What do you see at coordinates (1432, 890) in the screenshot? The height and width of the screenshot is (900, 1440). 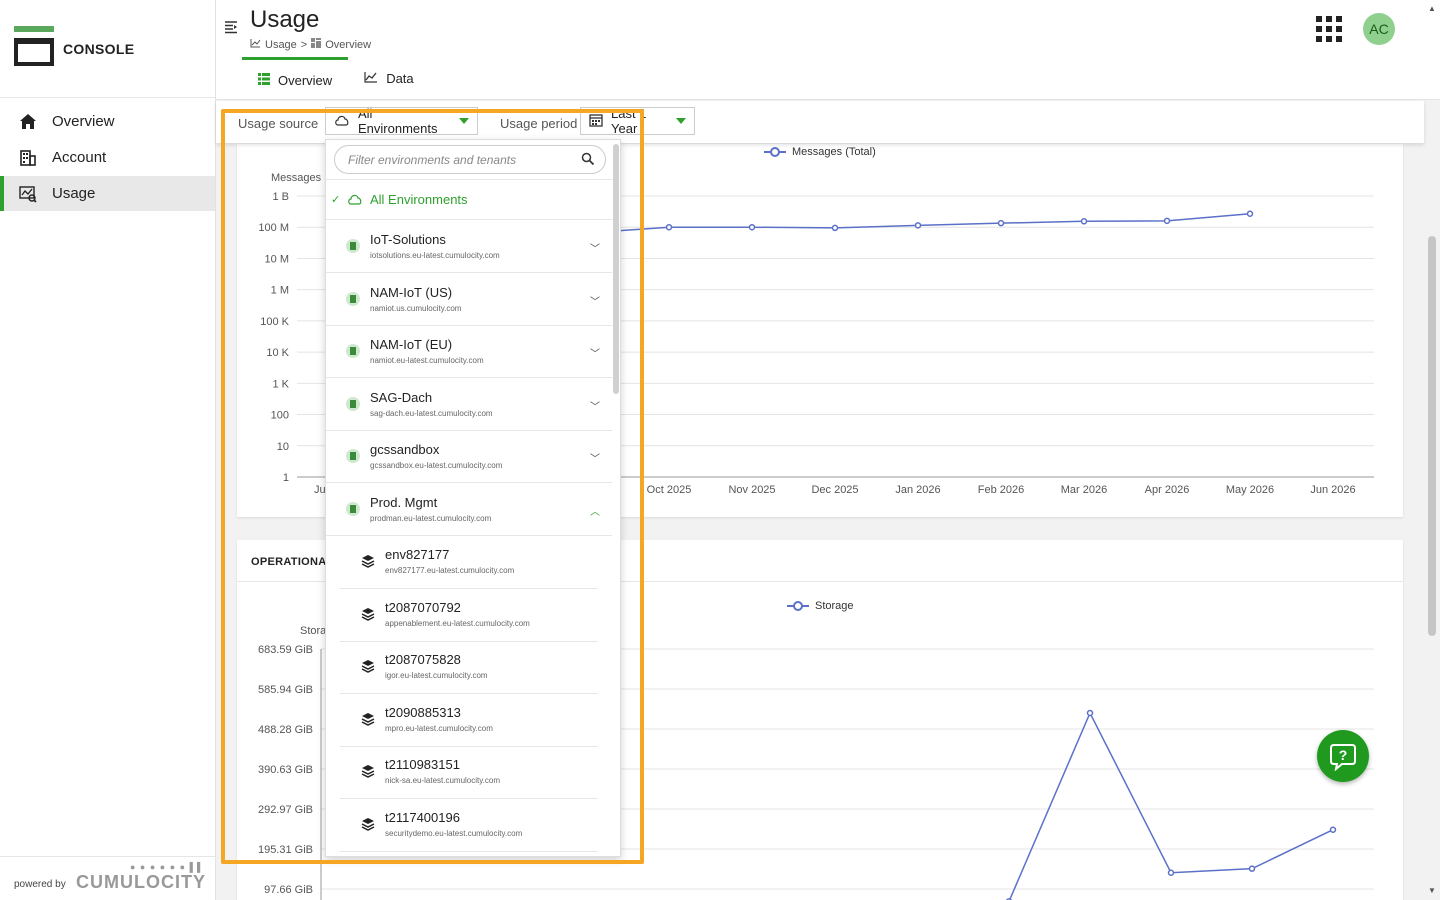 I see `scroll-down-icon: ▼` at bounding box center [1432, 890].